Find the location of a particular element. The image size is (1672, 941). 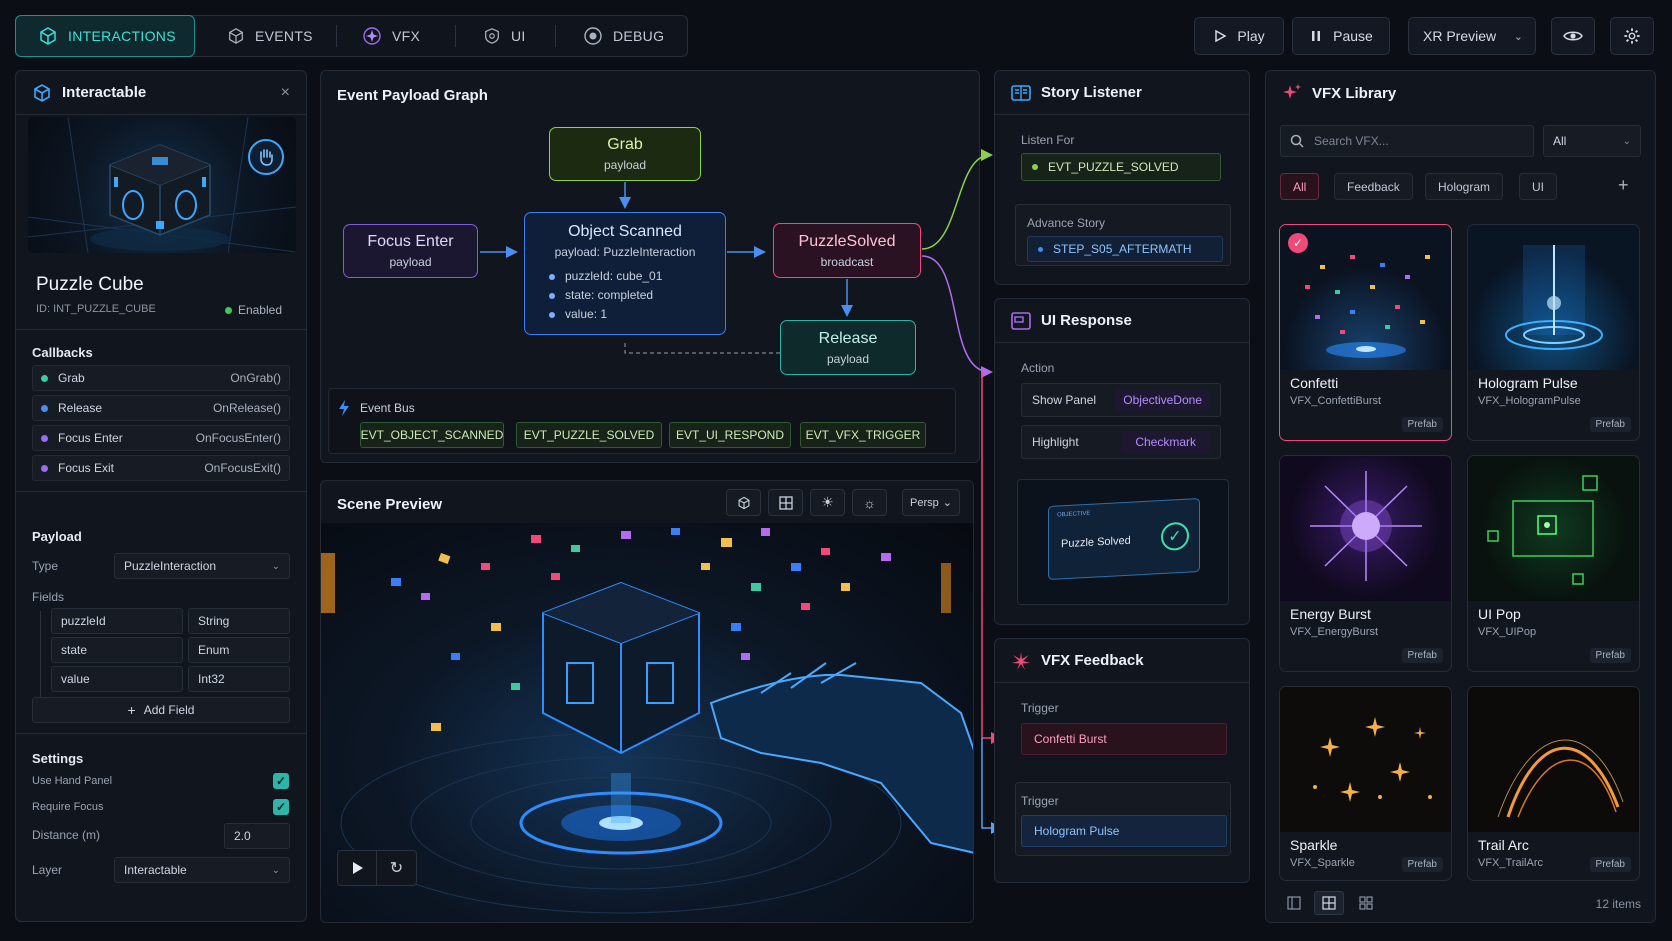

callback-row: Focus Enter OnFocusEnter() is located at coordinates (161, 438).